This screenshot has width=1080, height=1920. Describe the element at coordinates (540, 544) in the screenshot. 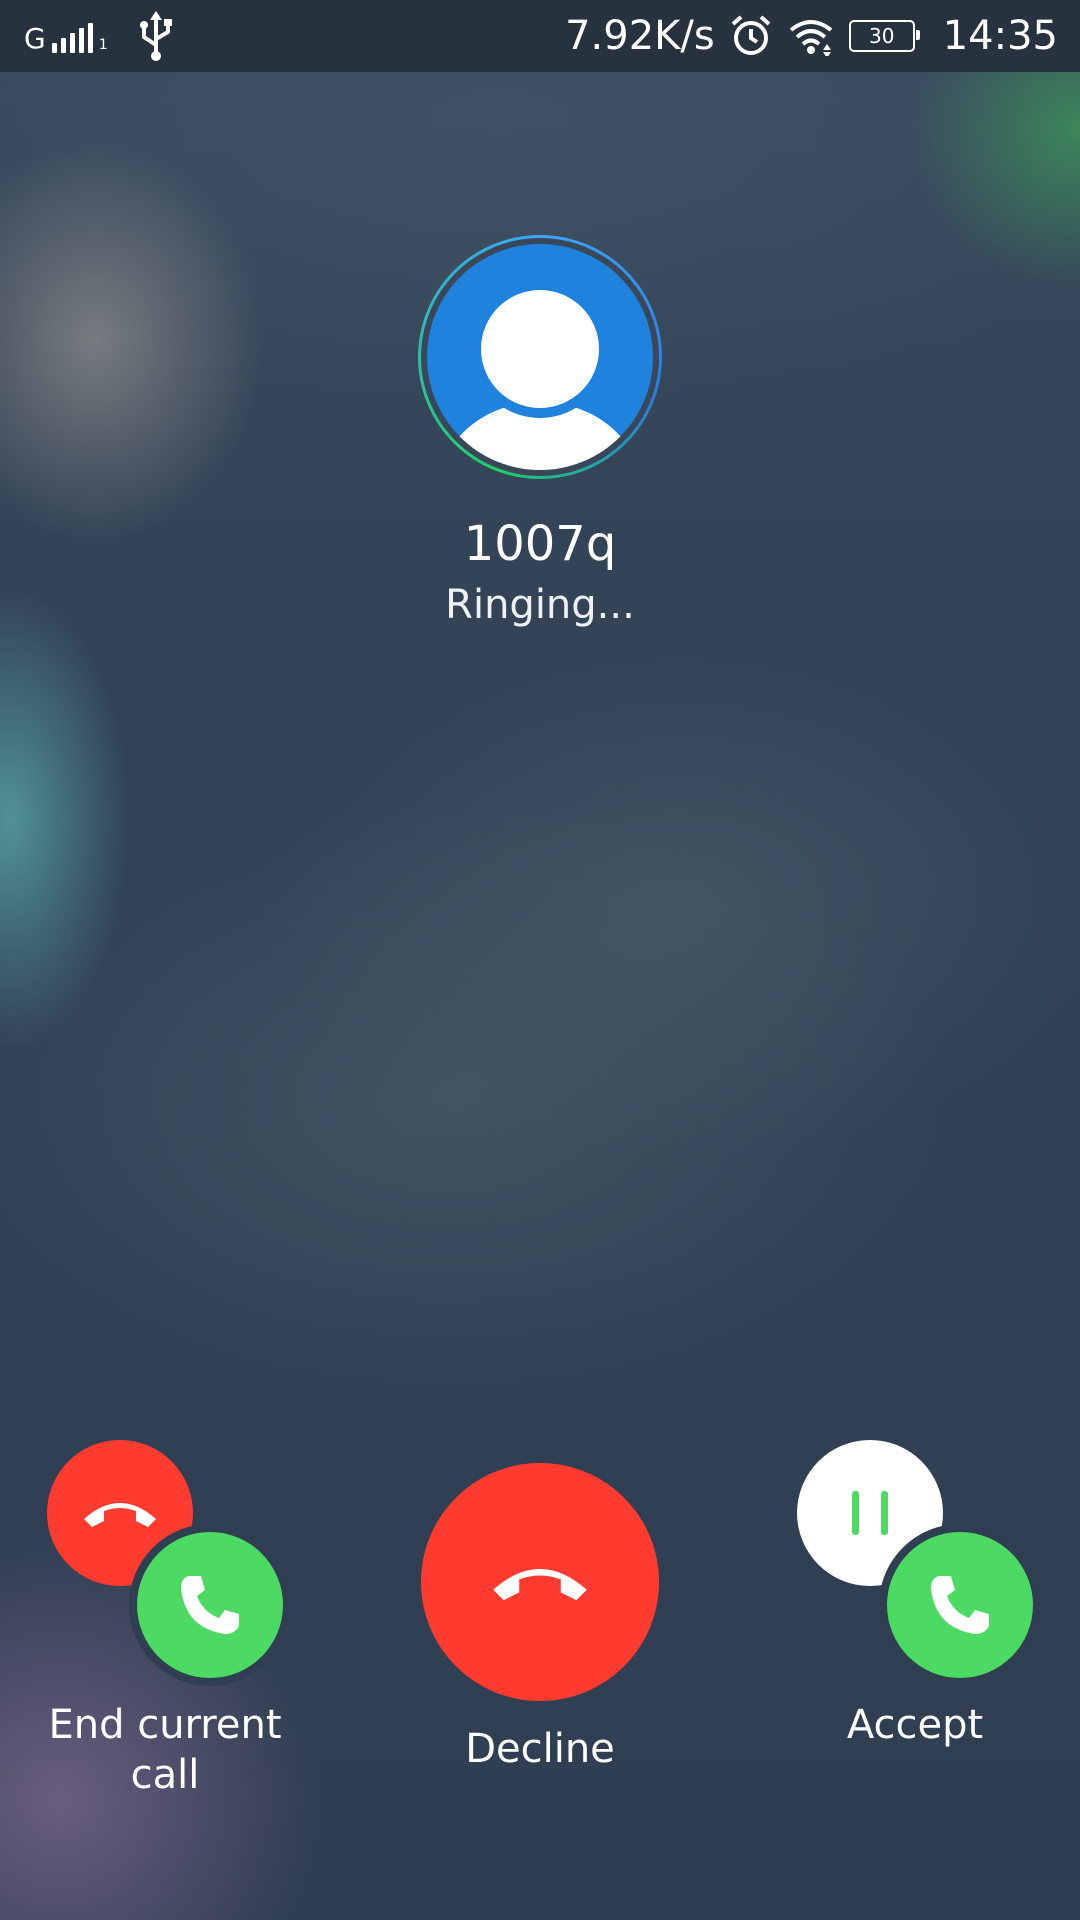

I see `caller-name: 1007q` at that location.